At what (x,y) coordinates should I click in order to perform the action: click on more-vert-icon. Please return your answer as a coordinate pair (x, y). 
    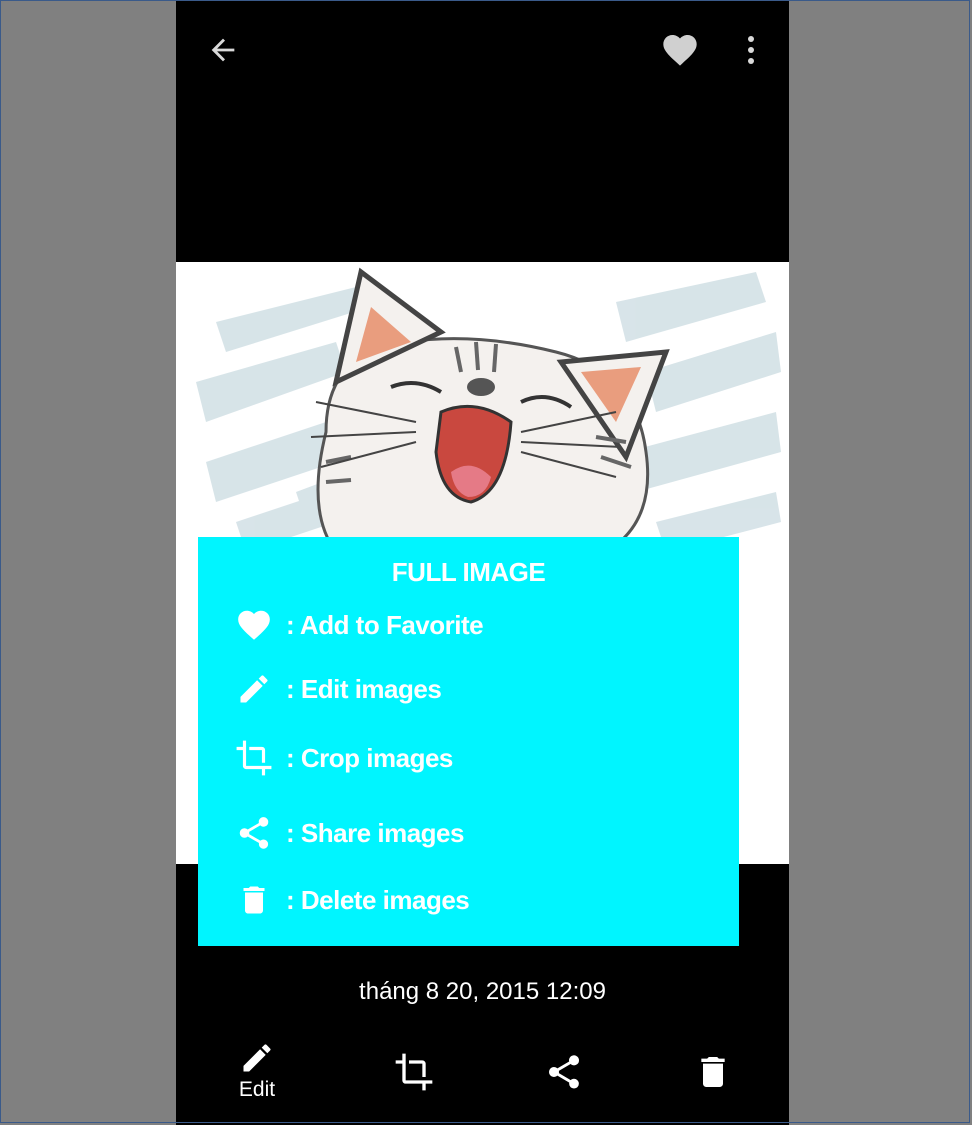
    Looking at the image, I should click on (751, 50).